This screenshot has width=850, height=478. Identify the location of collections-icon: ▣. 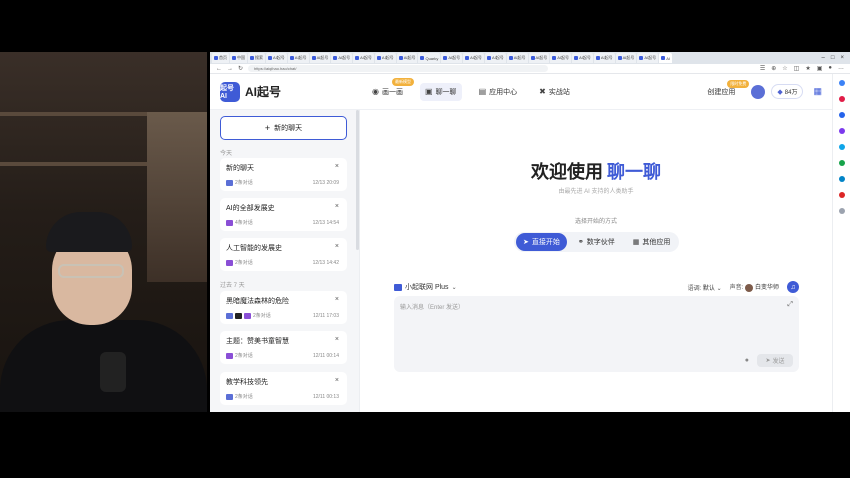
(820, 68).